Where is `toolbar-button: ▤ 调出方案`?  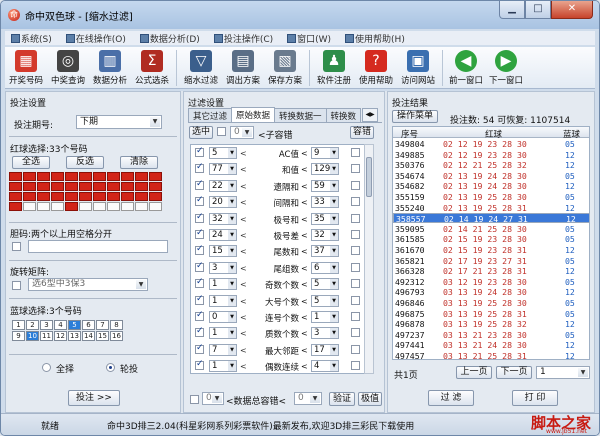 toolbar-button: ▤ 调出方案 is located at coordinates (243, 68).